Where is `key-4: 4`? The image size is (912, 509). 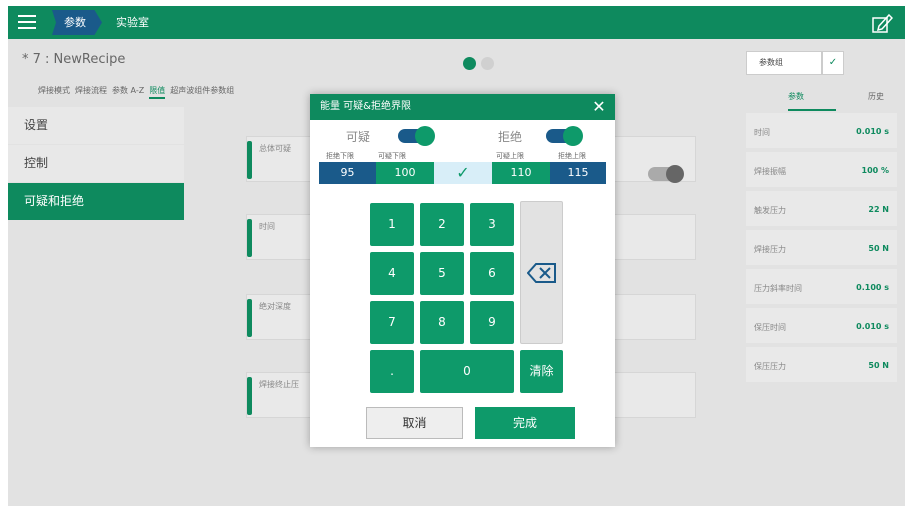
key-4: 4 is located at coordinates (392, 273).